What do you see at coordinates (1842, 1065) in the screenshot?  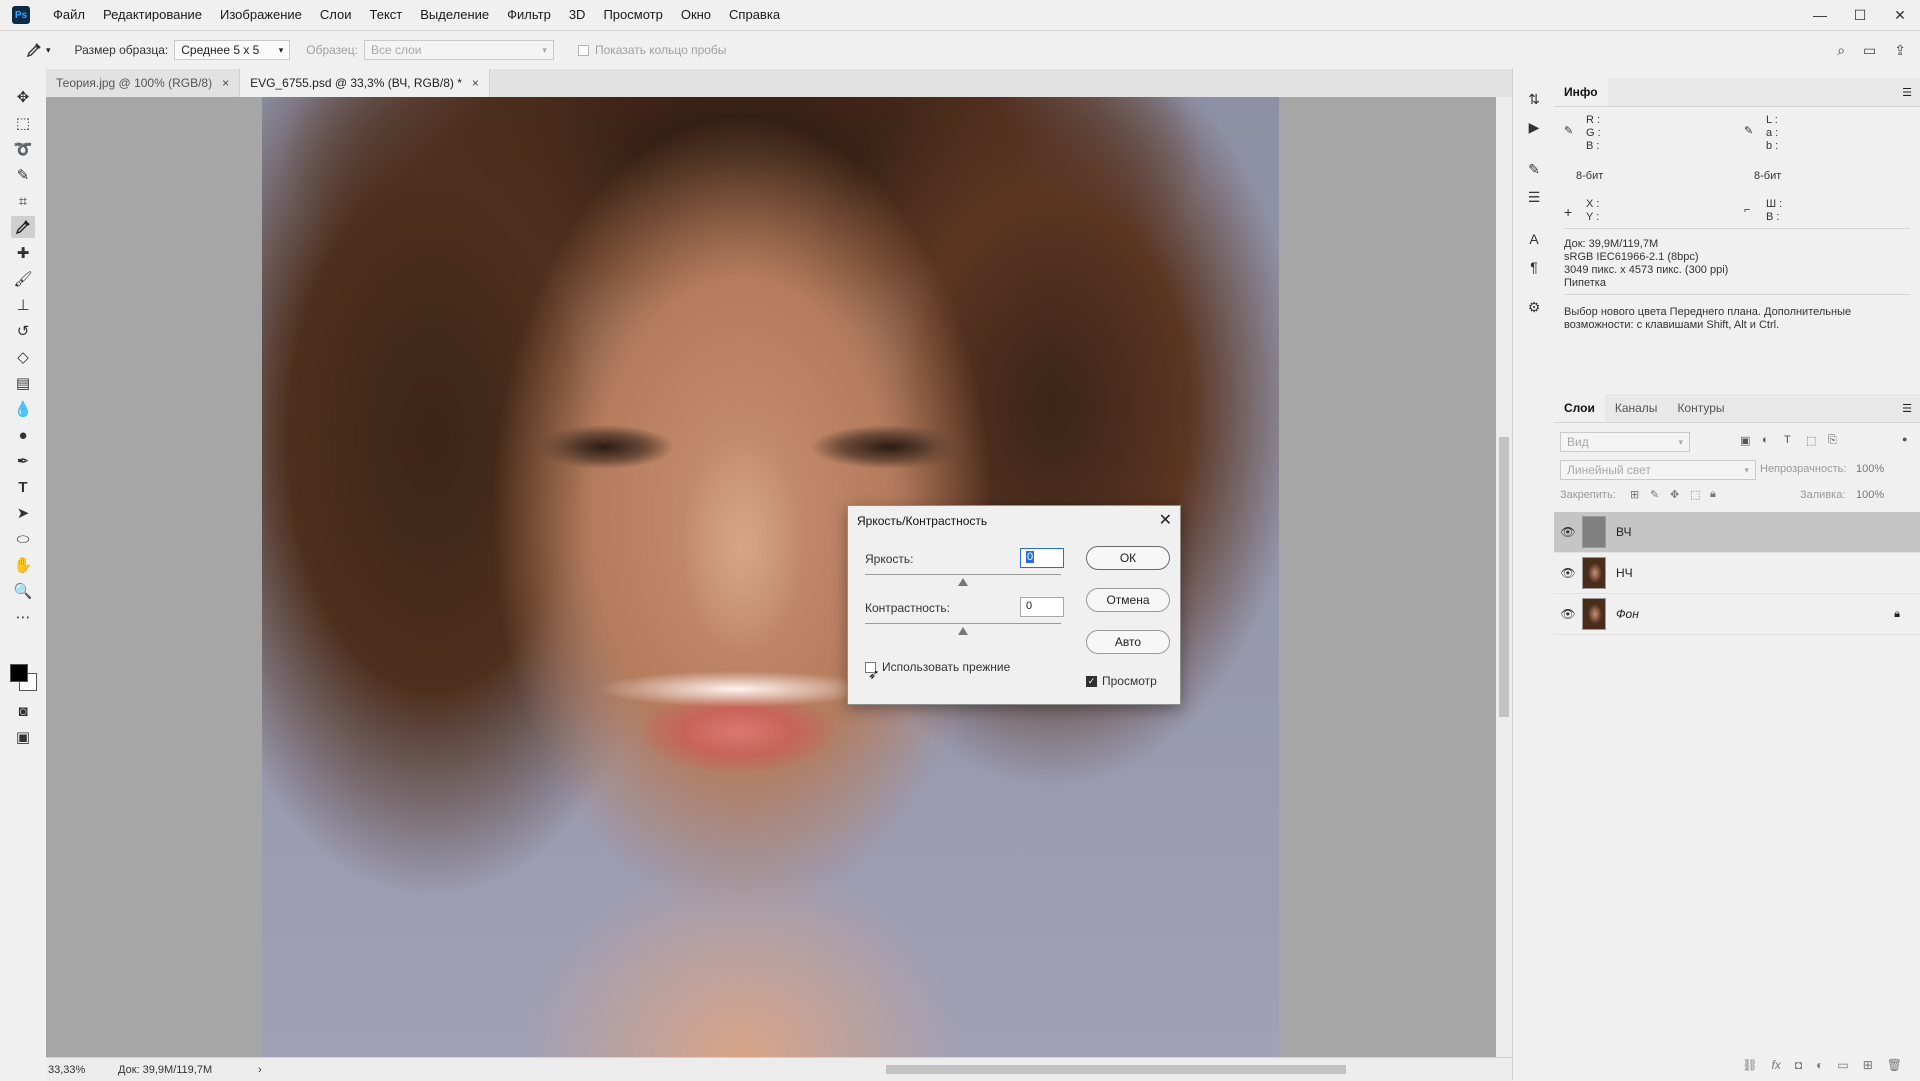 I see `new-group-icon: ▭` at bounding box center [1842, 1065].